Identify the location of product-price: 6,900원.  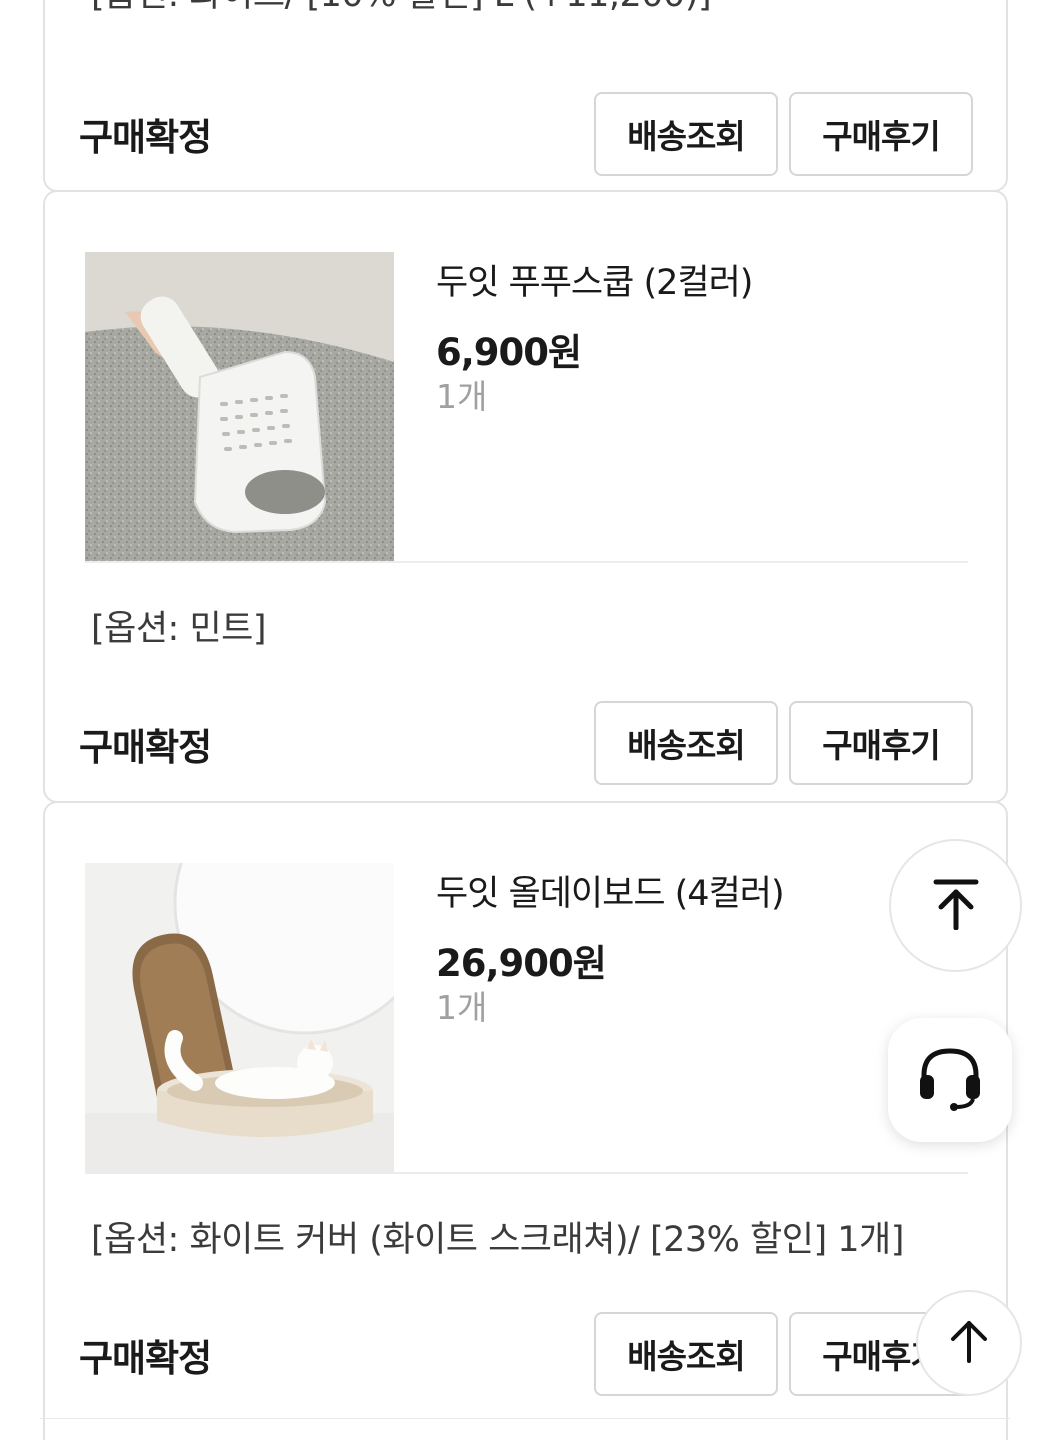
(509, 352).